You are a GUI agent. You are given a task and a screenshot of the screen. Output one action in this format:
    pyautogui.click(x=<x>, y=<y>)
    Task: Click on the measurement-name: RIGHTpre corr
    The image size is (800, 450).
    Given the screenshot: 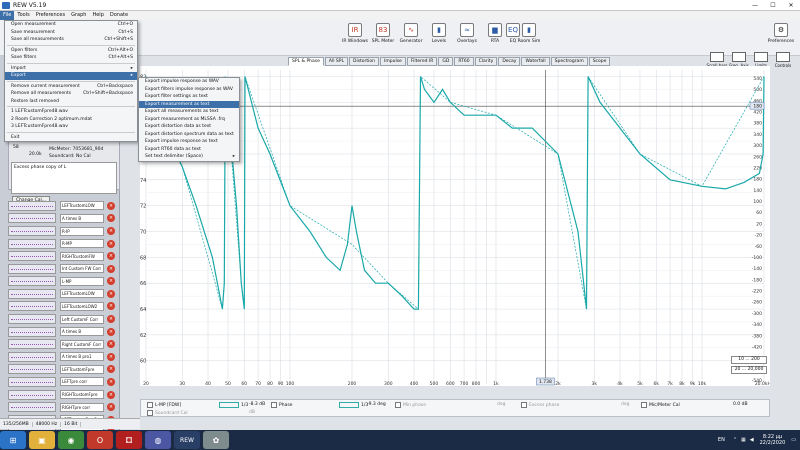 What is the action you would take?
    pyautogui.click(x=82, y=407)
    